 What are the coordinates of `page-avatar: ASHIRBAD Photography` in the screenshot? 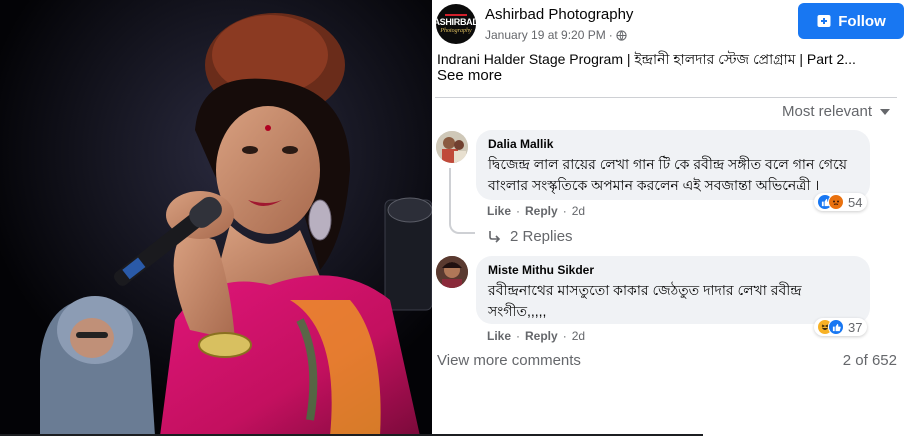 It's located at (456, 24).